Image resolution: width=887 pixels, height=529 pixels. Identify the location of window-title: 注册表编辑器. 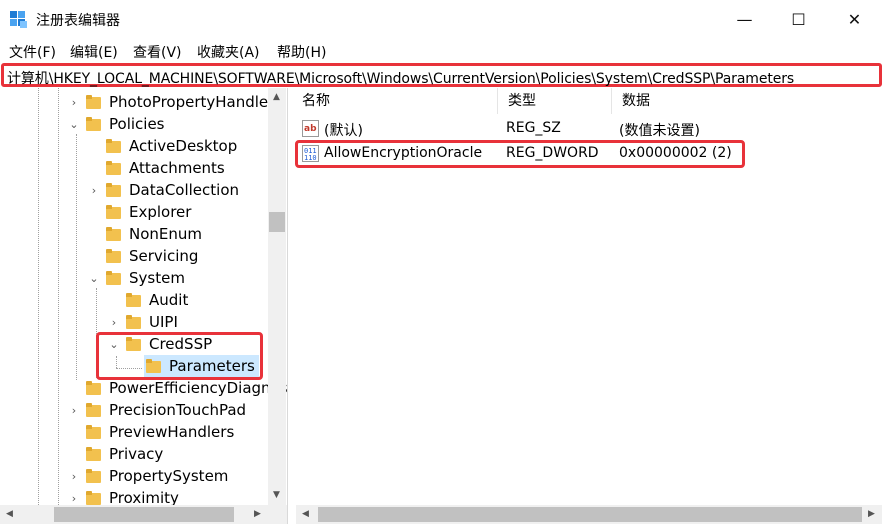
(78, 21).